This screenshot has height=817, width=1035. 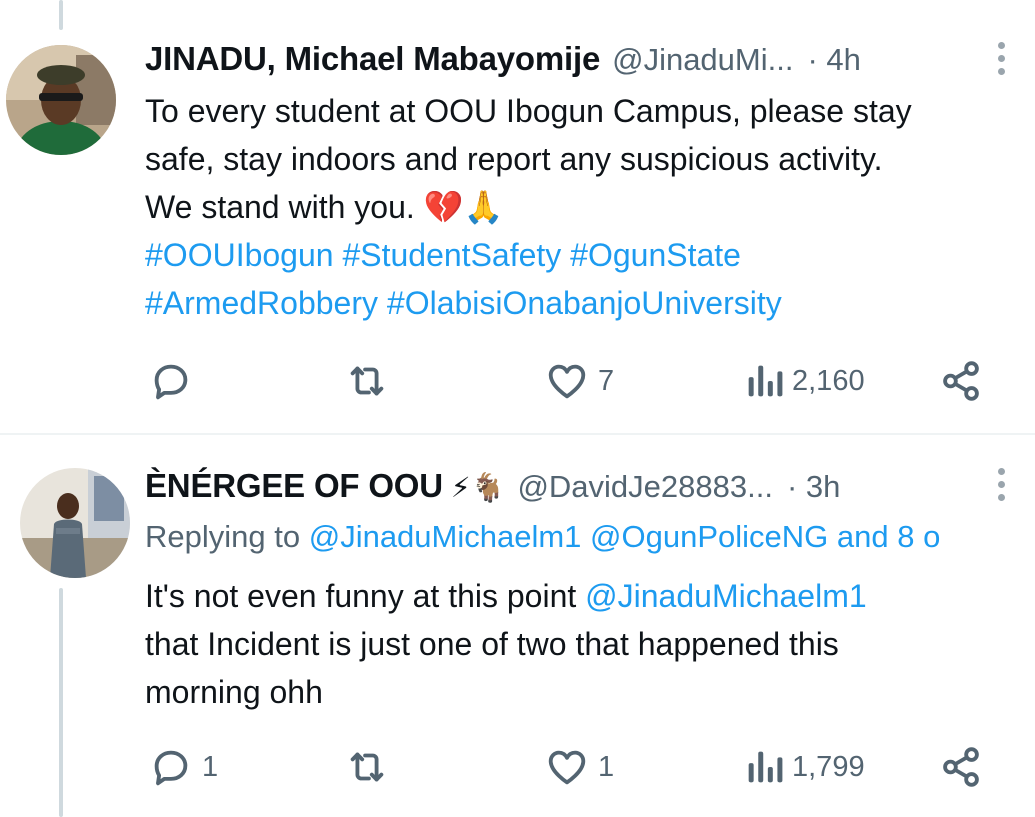 I want to click on like-button: 1, so click(x=579, y=767).